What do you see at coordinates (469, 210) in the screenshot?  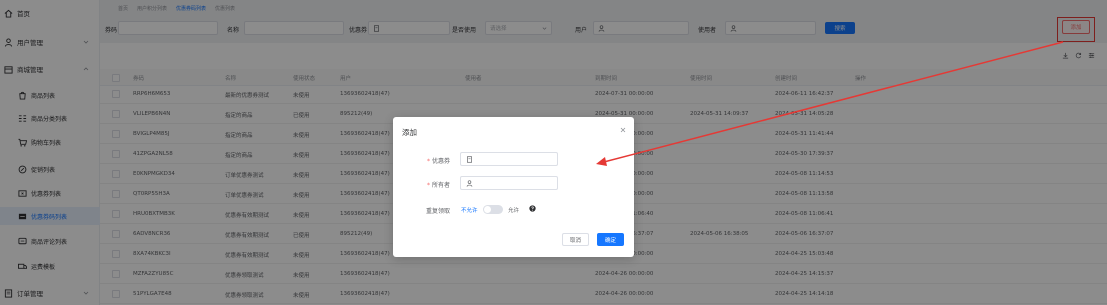 I see `repeat-option-off: 不允许` at bounding box center [469, 210].